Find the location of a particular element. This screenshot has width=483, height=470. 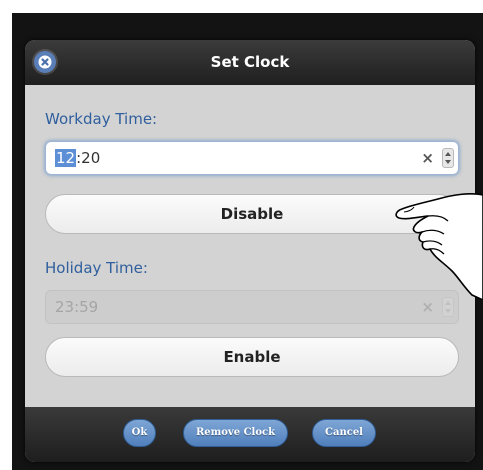

workday-time-value: 12:20 is located at coordinates (77, 158).